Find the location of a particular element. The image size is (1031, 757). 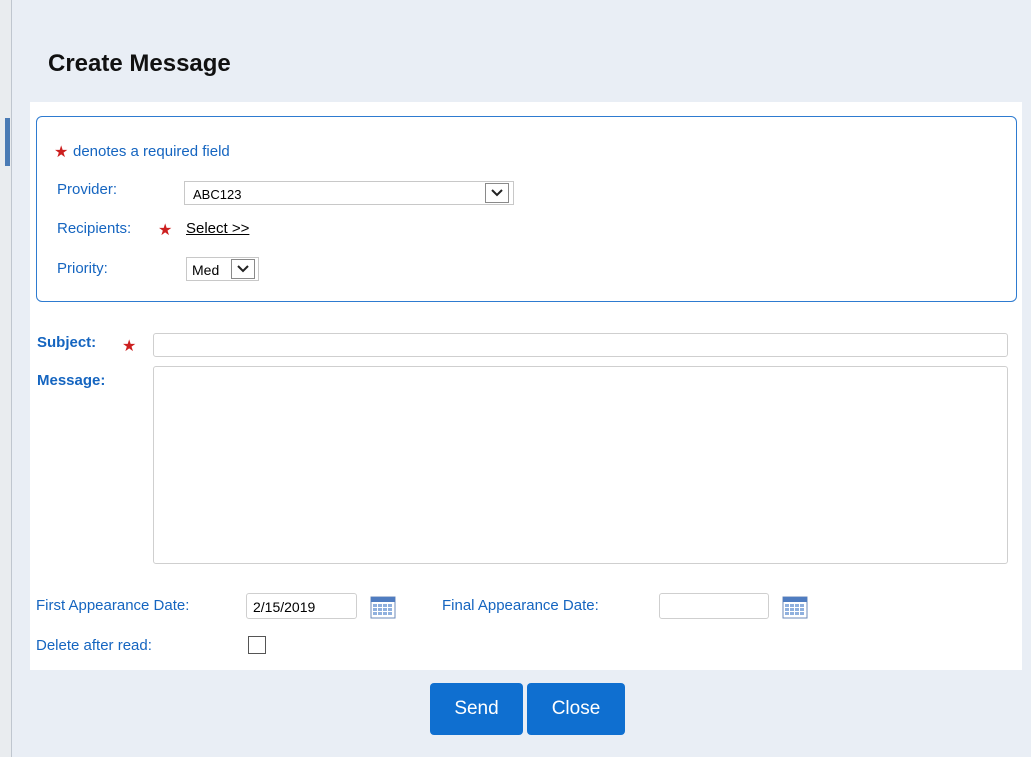

message-label: Message: is located at coordinates (71, 380).